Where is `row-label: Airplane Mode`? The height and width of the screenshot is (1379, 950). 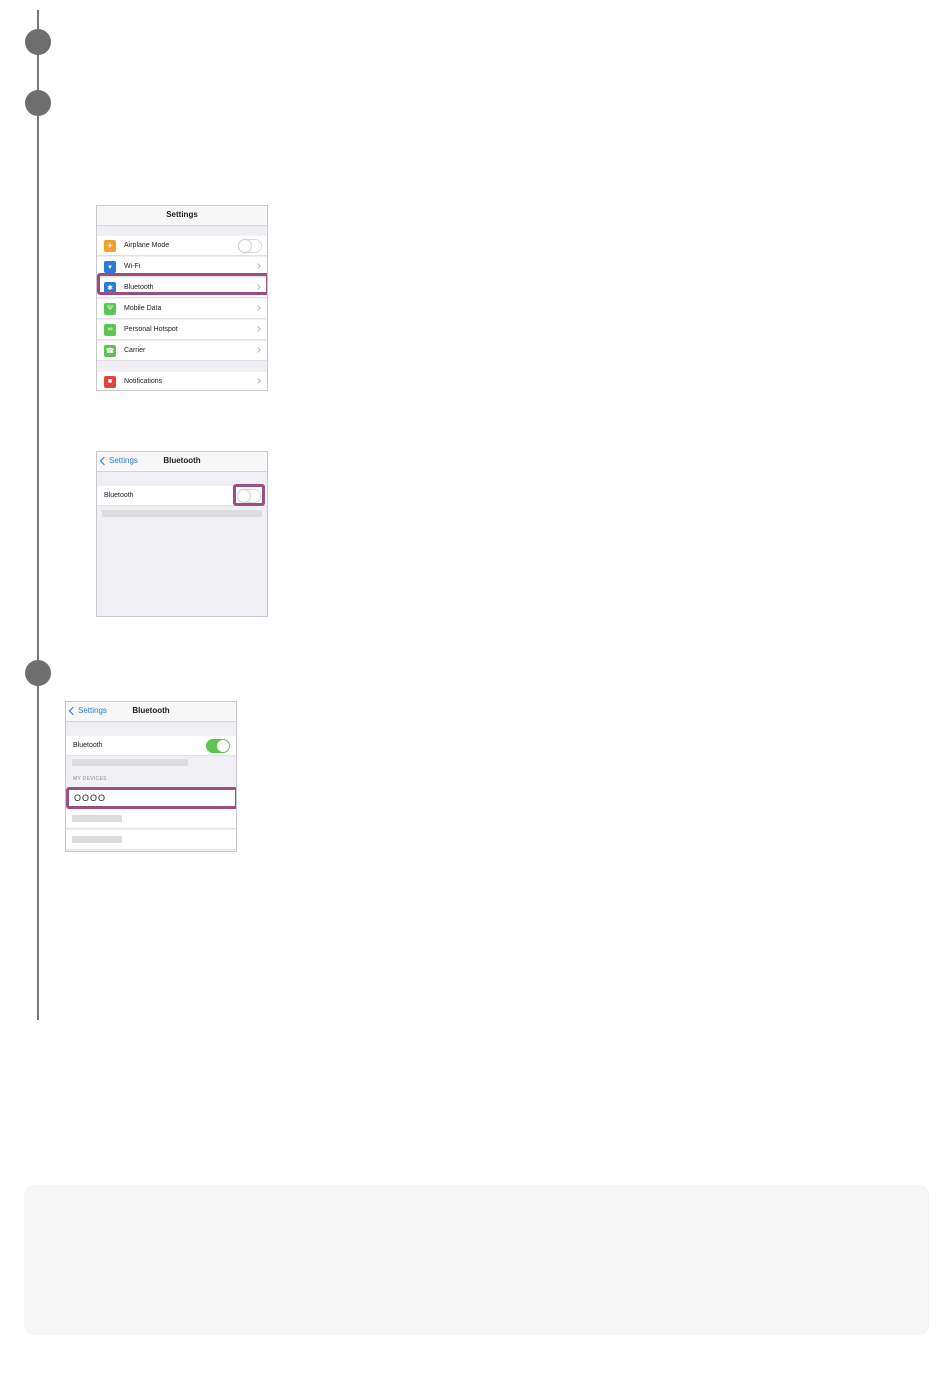 row-label: Airplane Mode is located at coordinates (147, 245).